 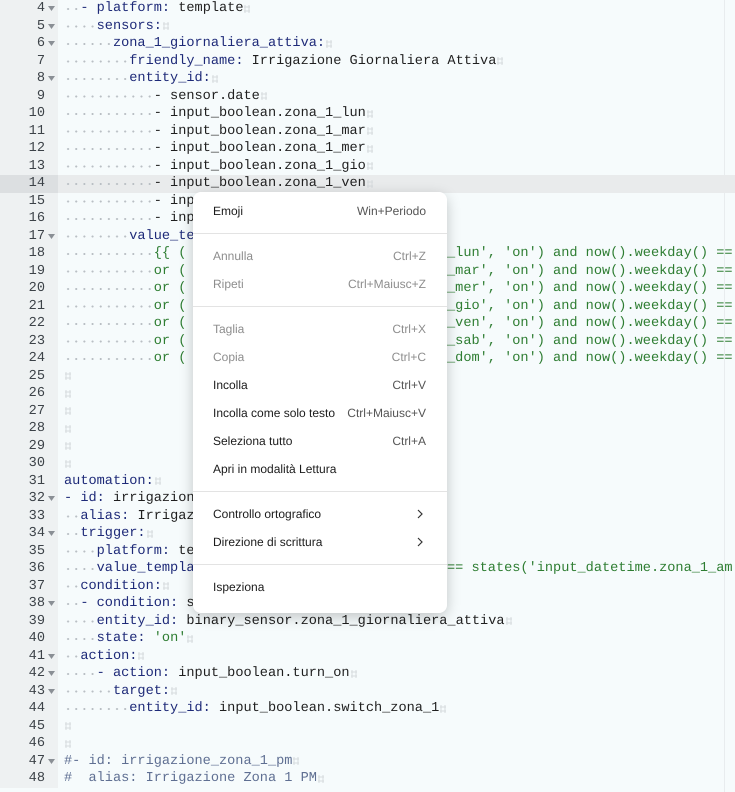 I want to click on menu-item: Incolla Ctrl+V, so click(x=320, y=385).